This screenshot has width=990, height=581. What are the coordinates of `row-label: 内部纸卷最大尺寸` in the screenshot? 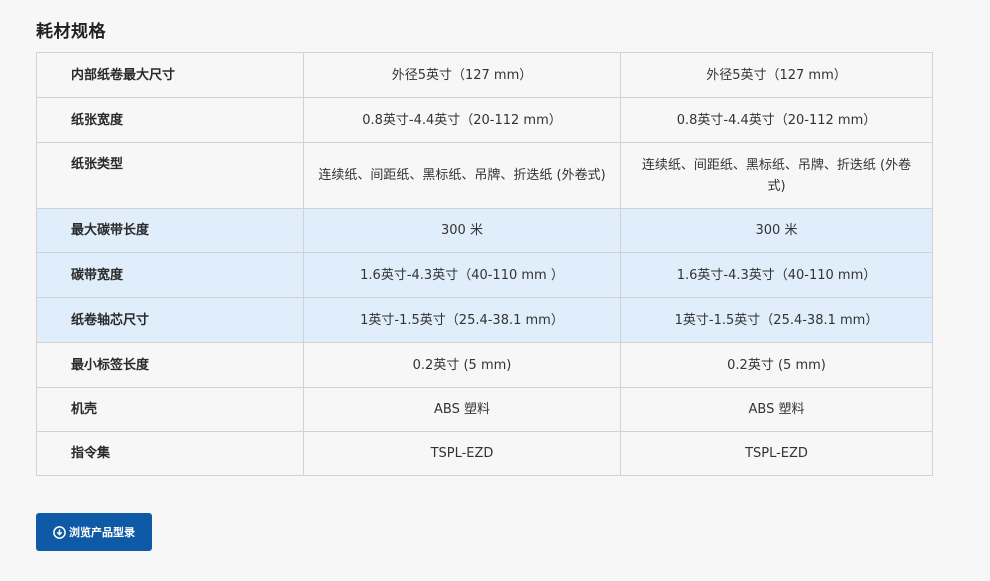 It's located at (170, 75).